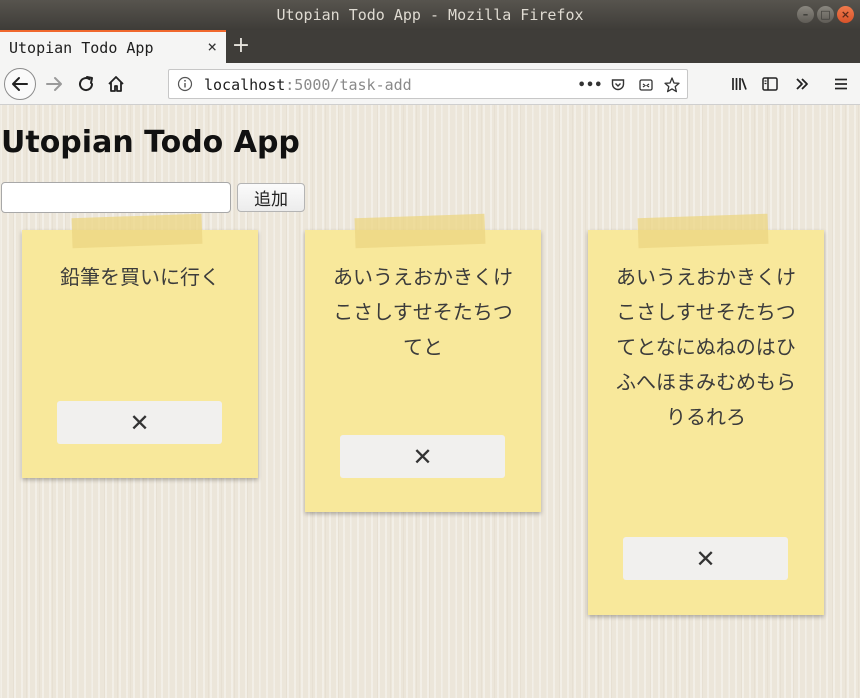  I want to click on page-title: Utopian Todo App, so click(150, 142).